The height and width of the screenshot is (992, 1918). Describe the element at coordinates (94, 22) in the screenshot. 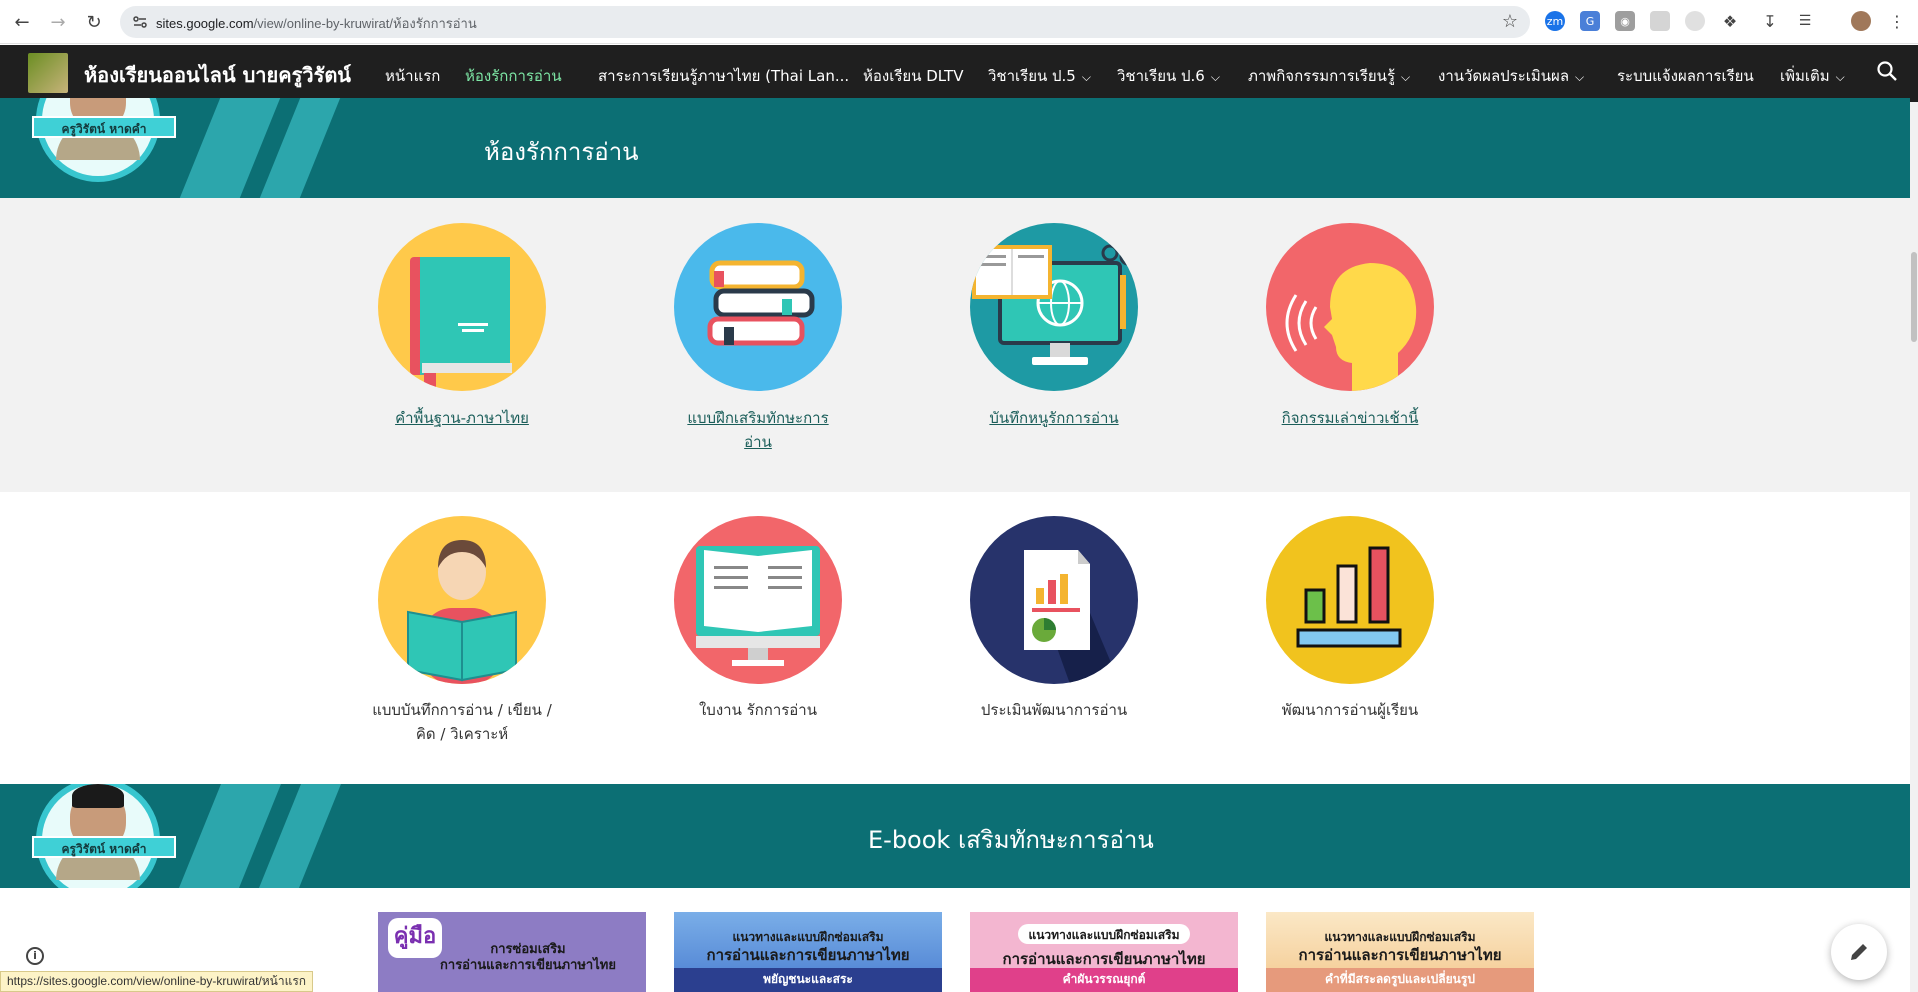

I see `reload-icon: ↻` at that location.